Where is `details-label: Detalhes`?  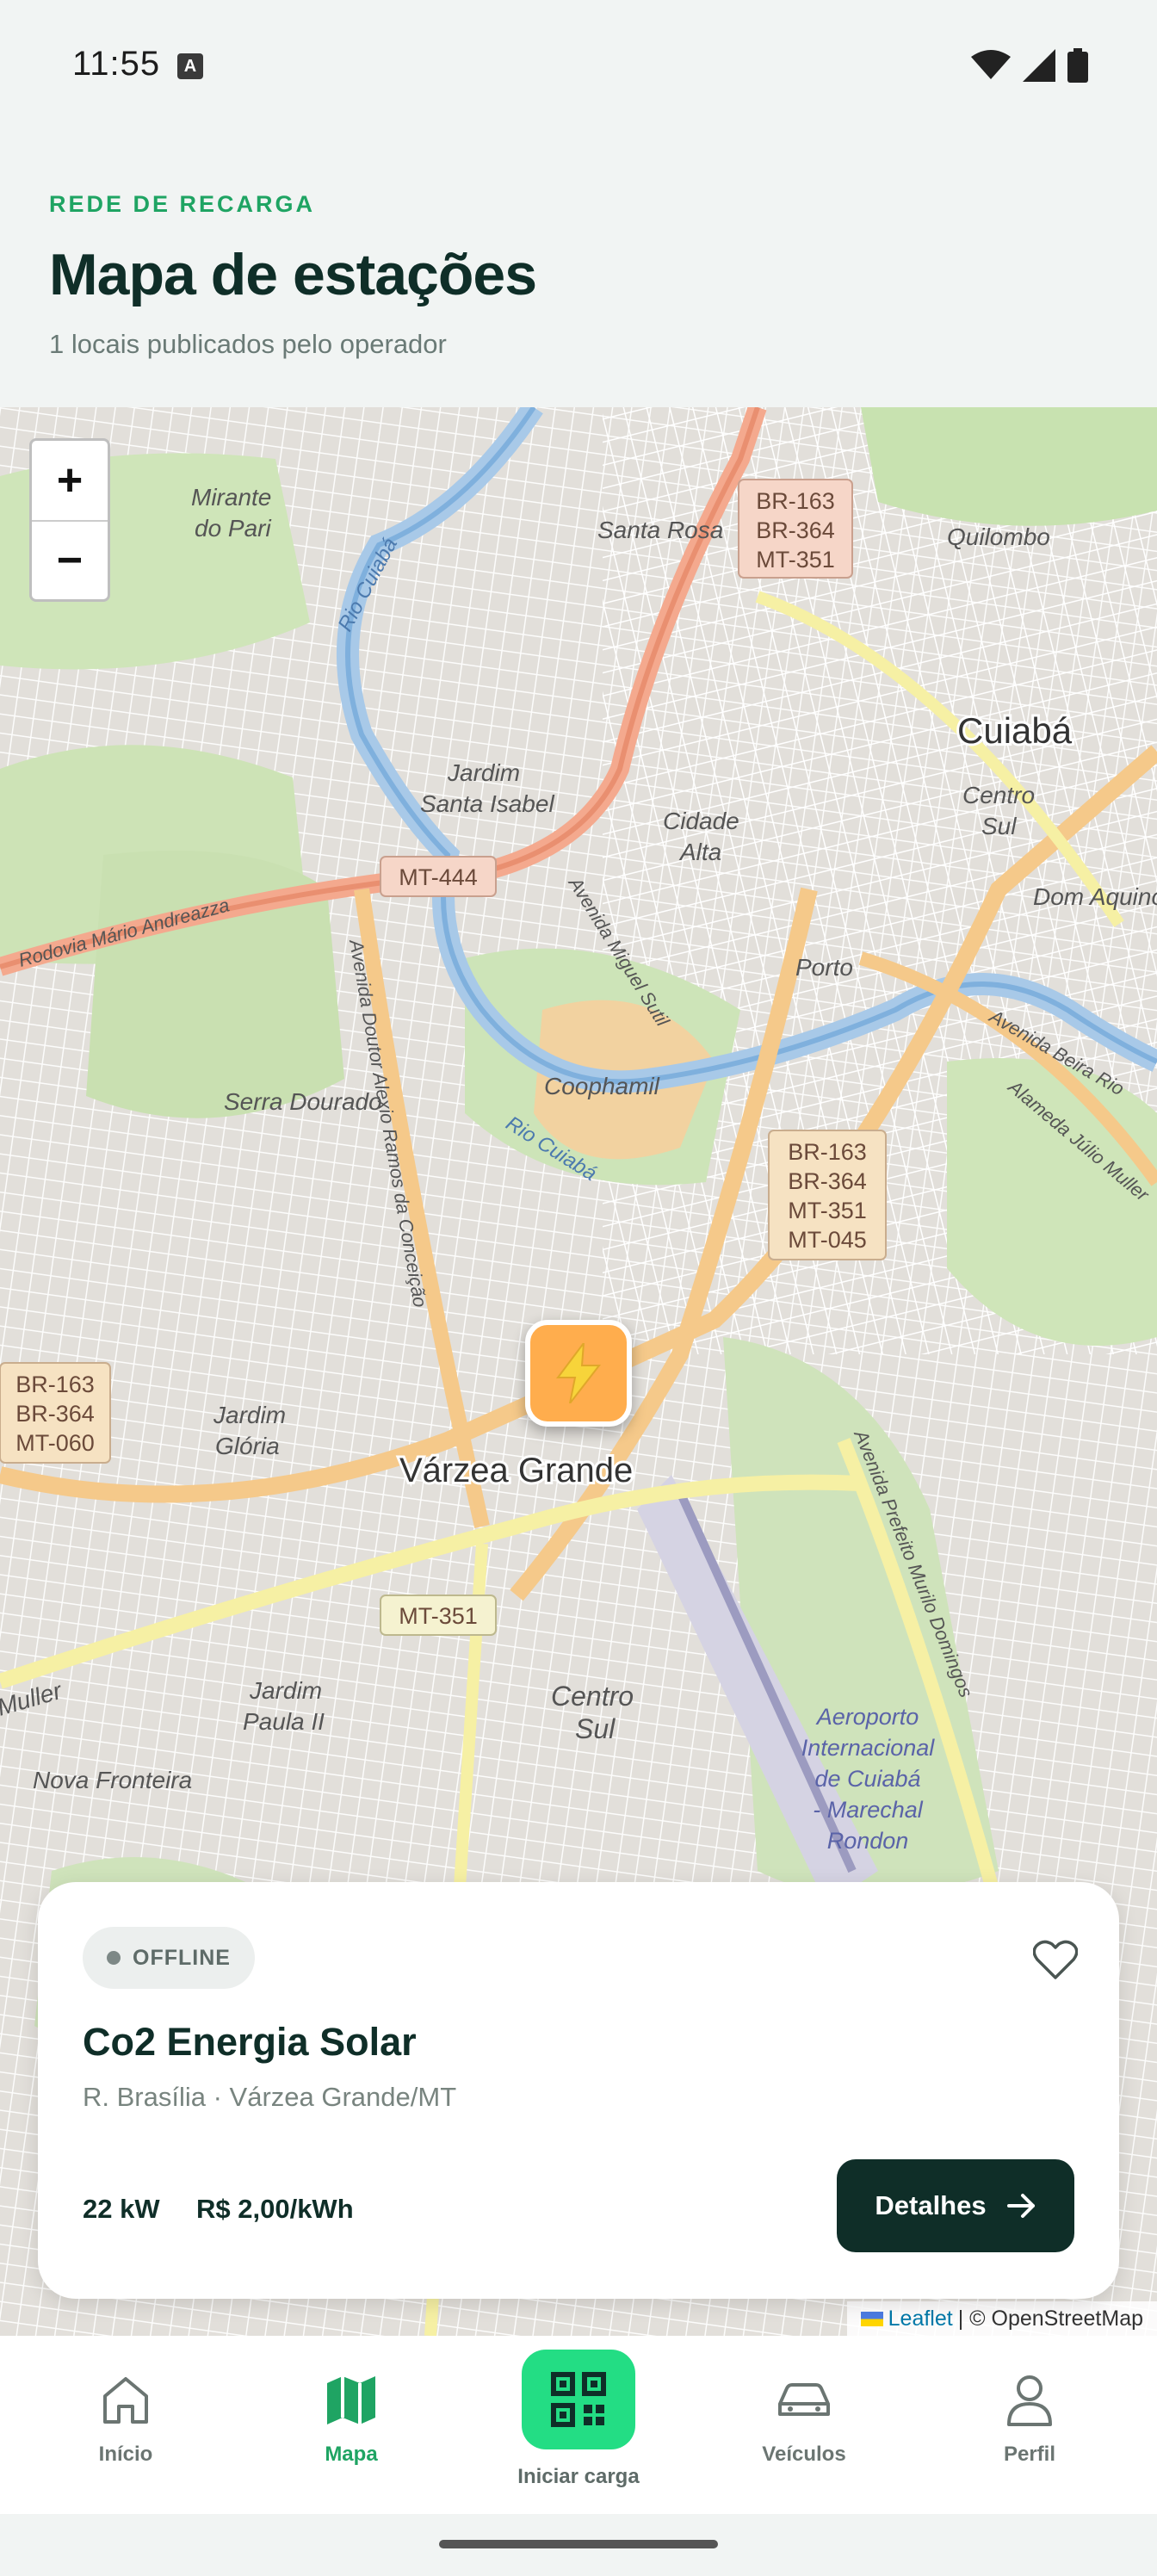 details-label: Detalhes is located at coordinates (931, 2205).